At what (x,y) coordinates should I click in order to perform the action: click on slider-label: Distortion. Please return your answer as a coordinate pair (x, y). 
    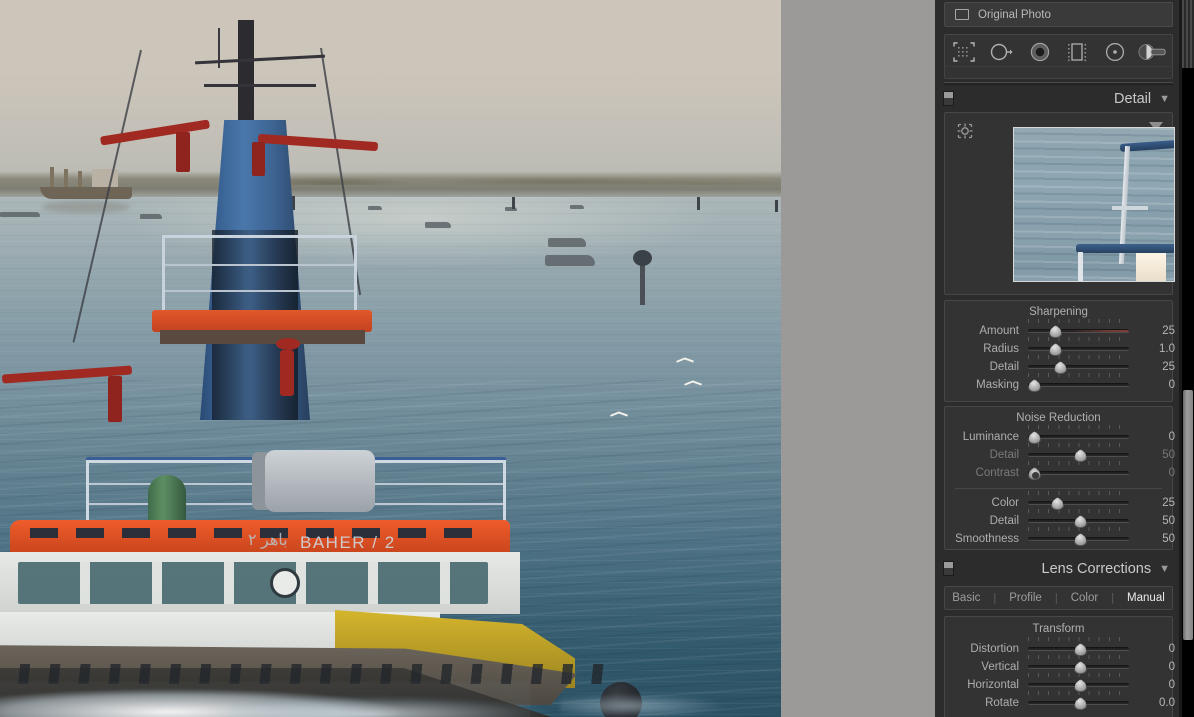
    Looking at the image, I should click on (994, 649).